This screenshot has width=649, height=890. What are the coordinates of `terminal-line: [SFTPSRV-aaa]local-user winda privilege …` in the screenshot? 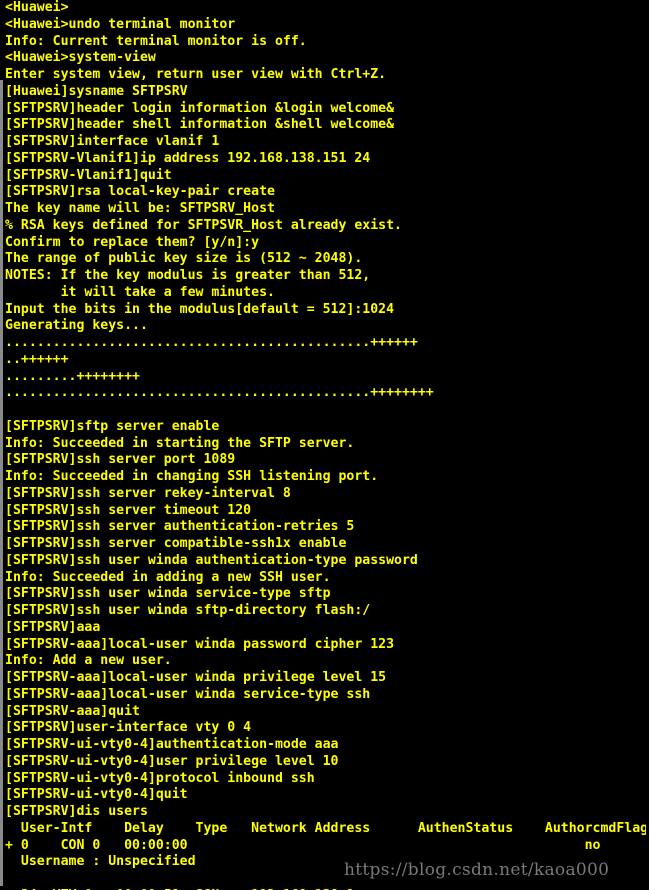 It's located at (196, 677).